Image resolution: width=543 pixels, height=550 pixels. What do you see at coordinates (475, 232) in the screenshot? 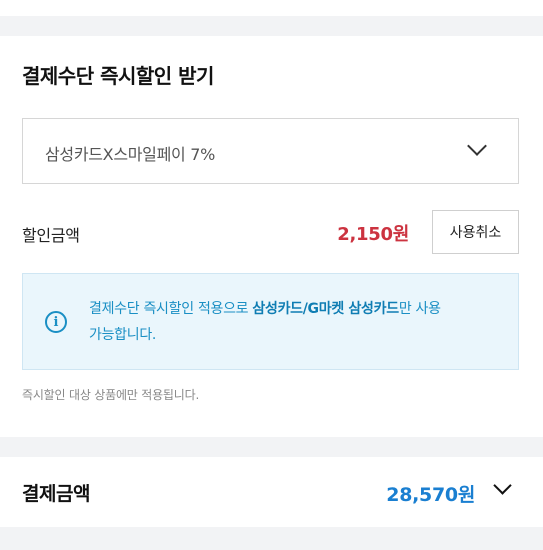
I see `cancel-discount-button: 사용취소` at bounding box center [475, 232].